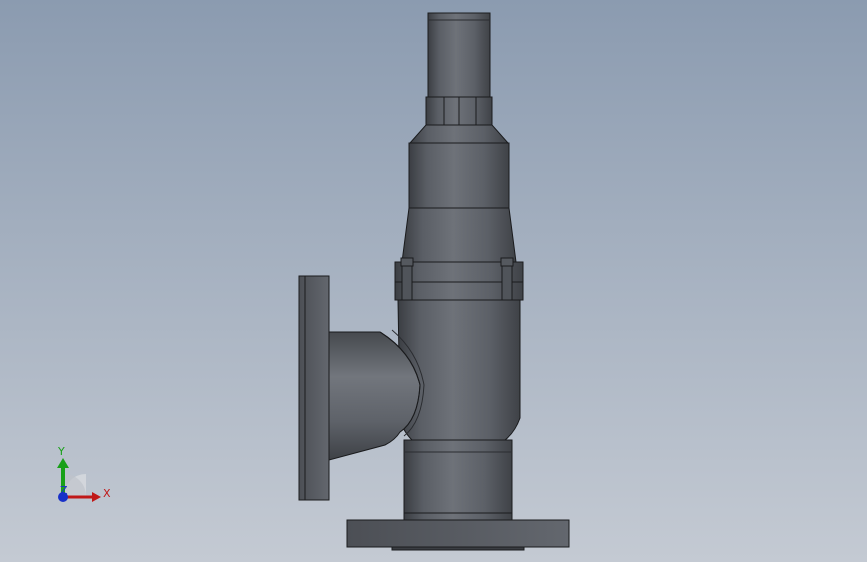  I want to click on bolt-right, so click(507, 283).